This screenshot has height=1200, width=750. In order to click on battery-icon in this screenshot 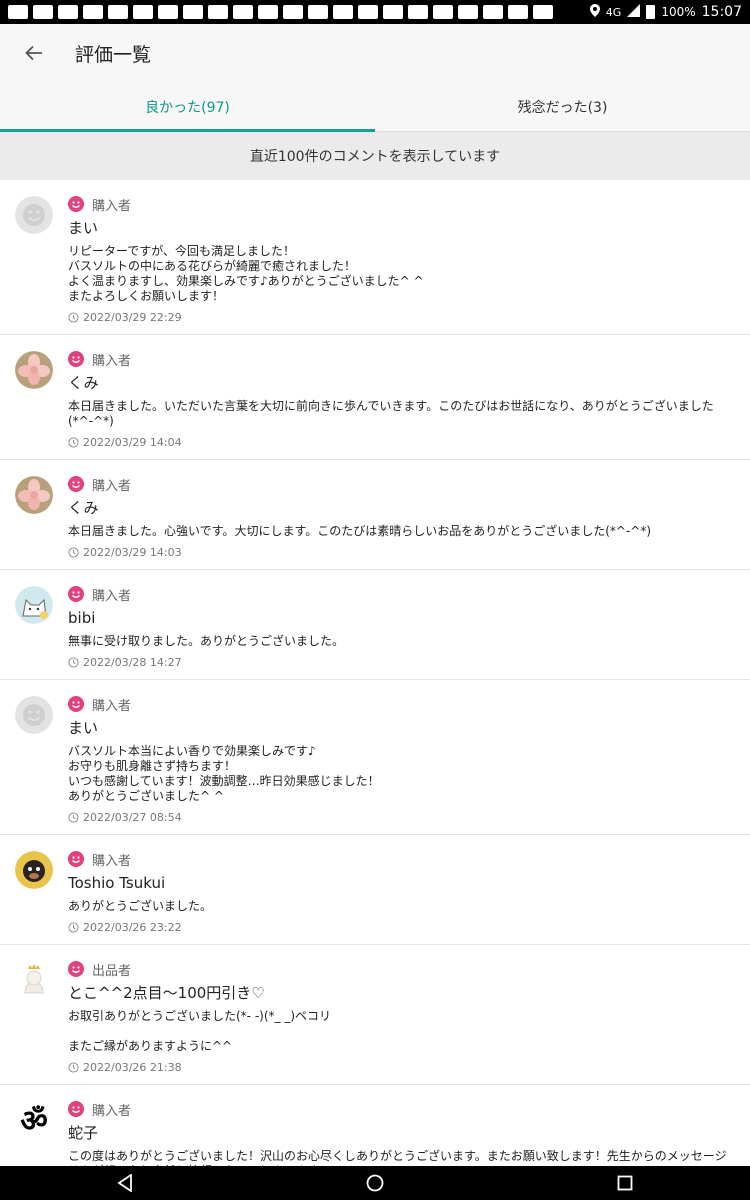, I will do `click(651, 12)`.